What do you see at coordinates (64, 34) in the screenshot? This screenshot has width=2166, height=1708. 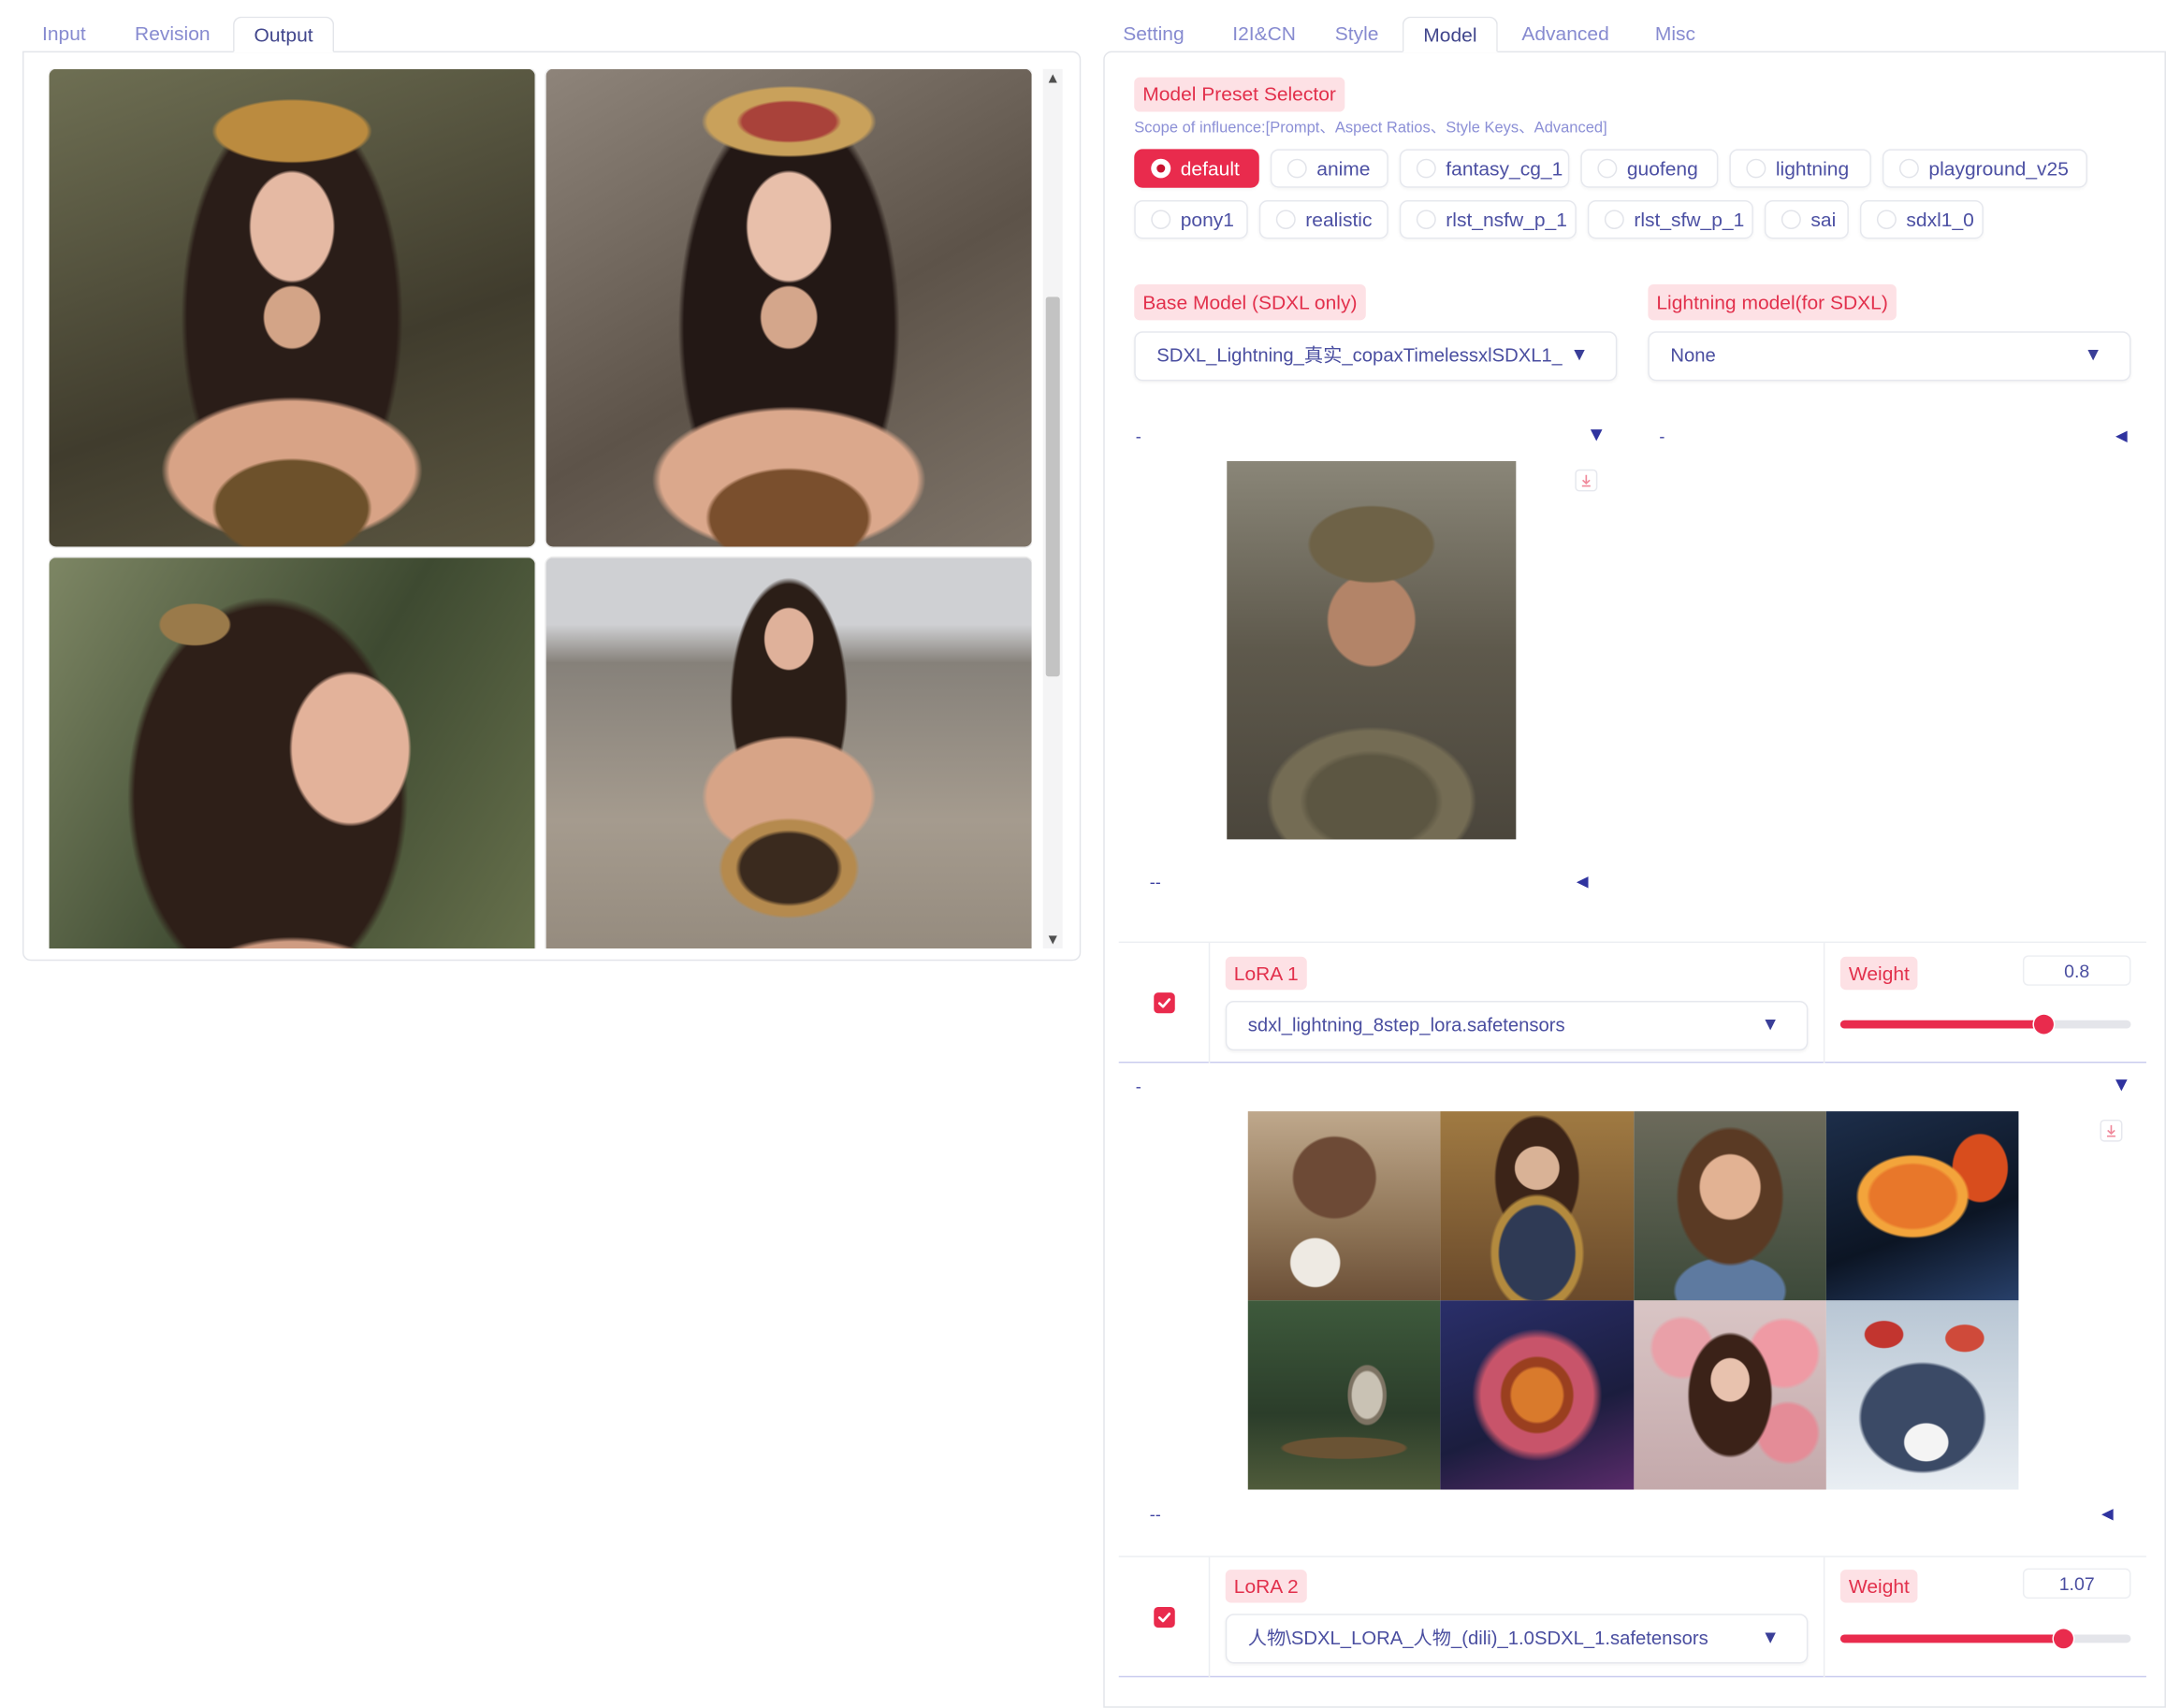 I see `tab-input: Input` at bounding box center [64, 34].